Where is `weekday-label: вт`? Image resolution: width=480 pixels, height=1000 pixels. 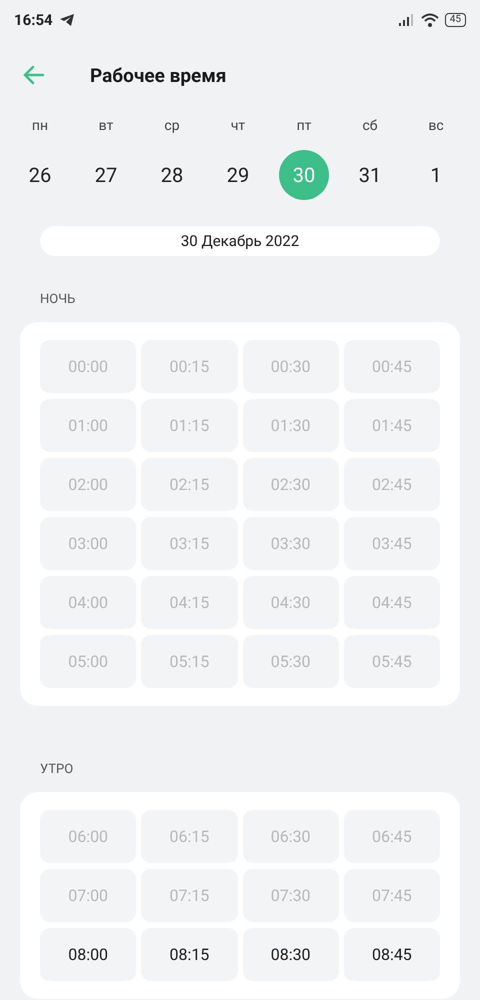
weekday-label: вт is located at coordinates (106, 126).